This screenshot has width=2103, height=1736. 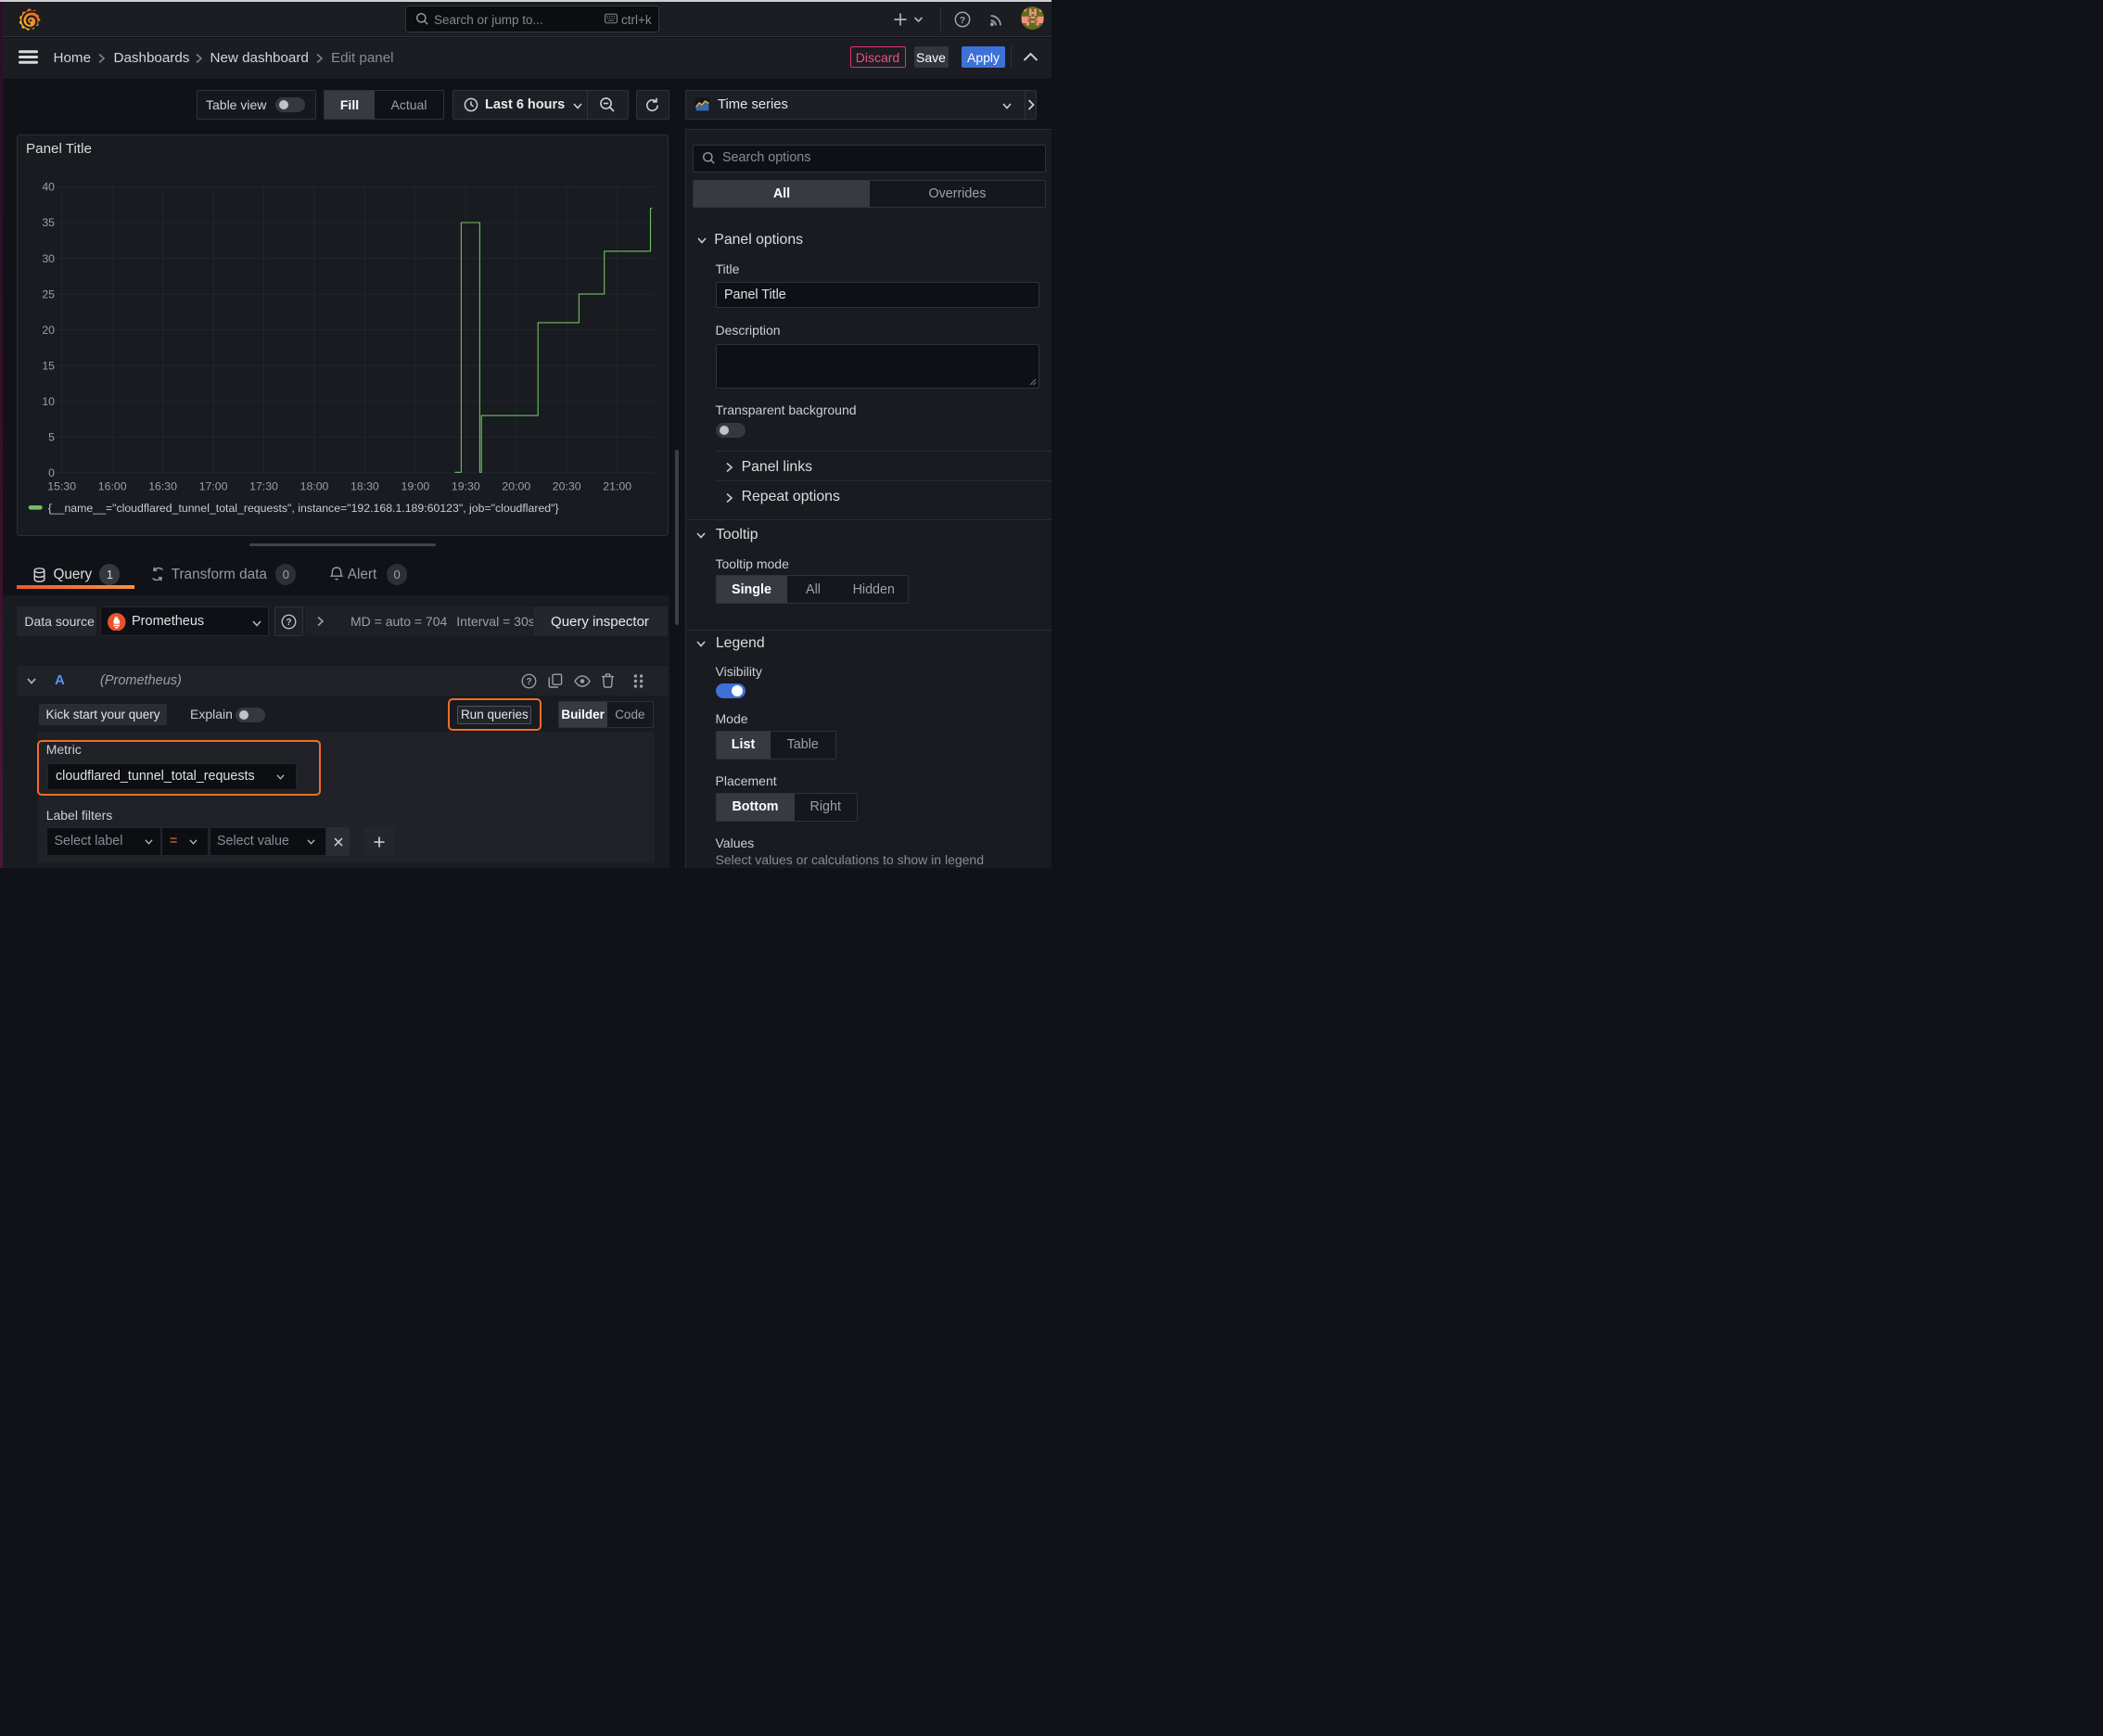 I want to click on svg-text: 19:00, so click(x=415, y=485).